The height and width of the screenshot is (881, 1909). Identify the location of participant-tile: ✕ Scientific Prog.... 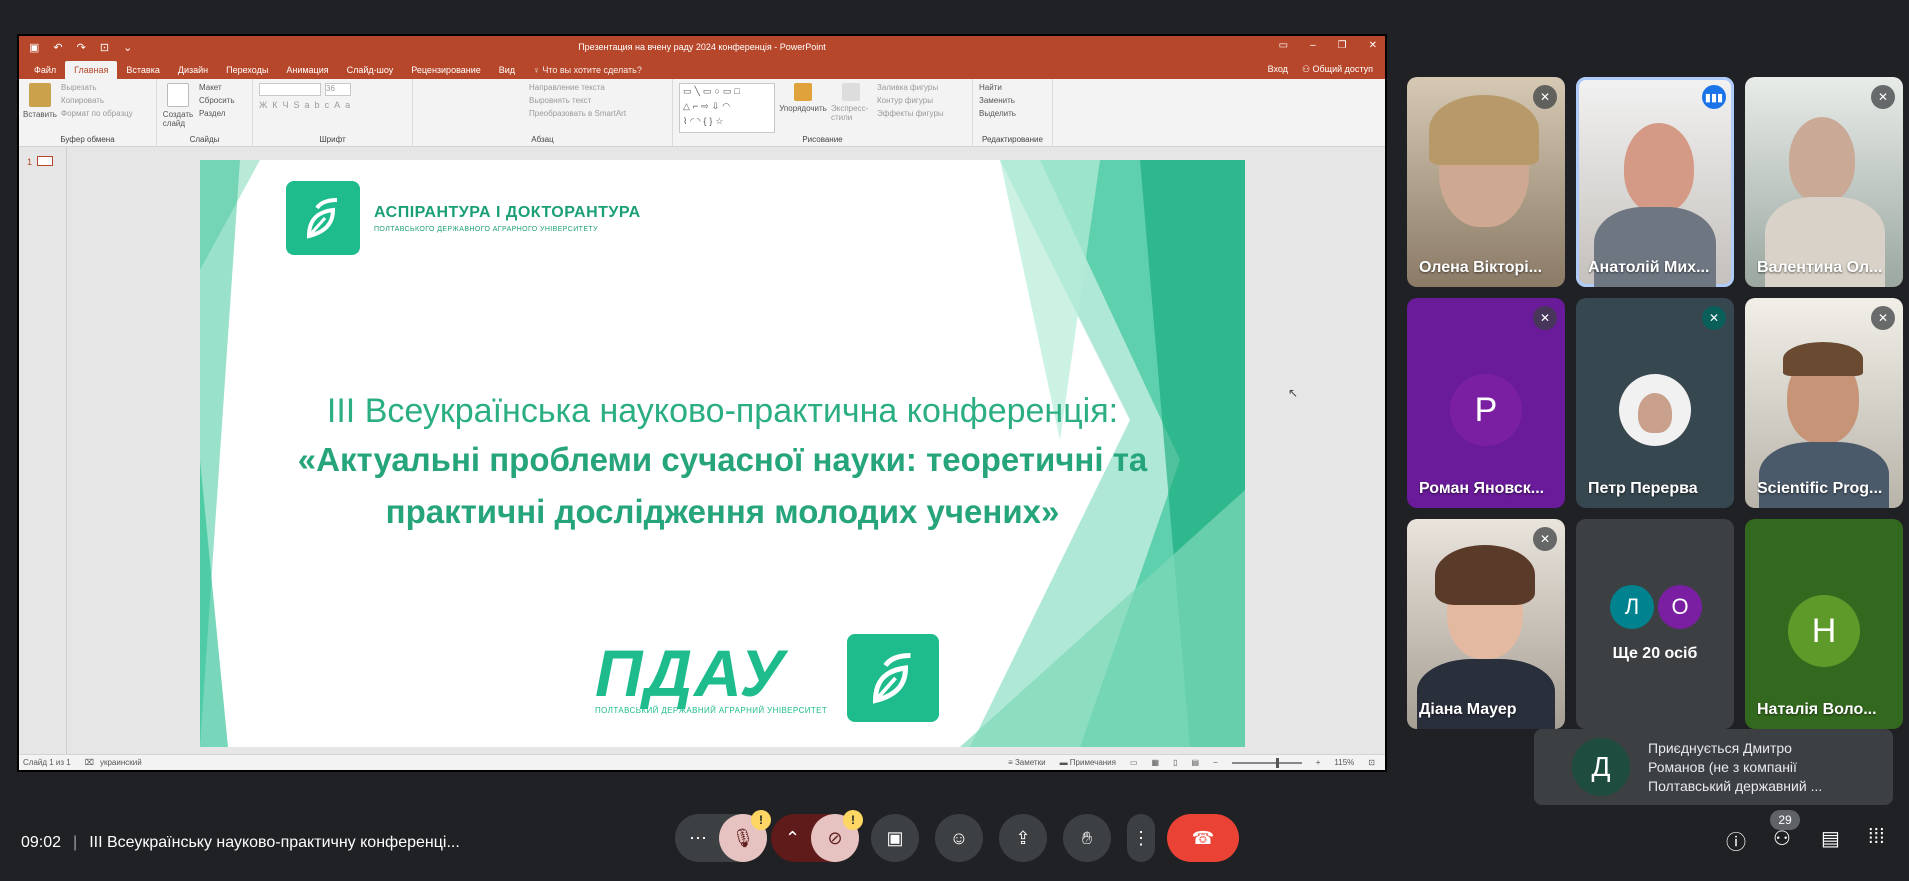
(1824, 403).